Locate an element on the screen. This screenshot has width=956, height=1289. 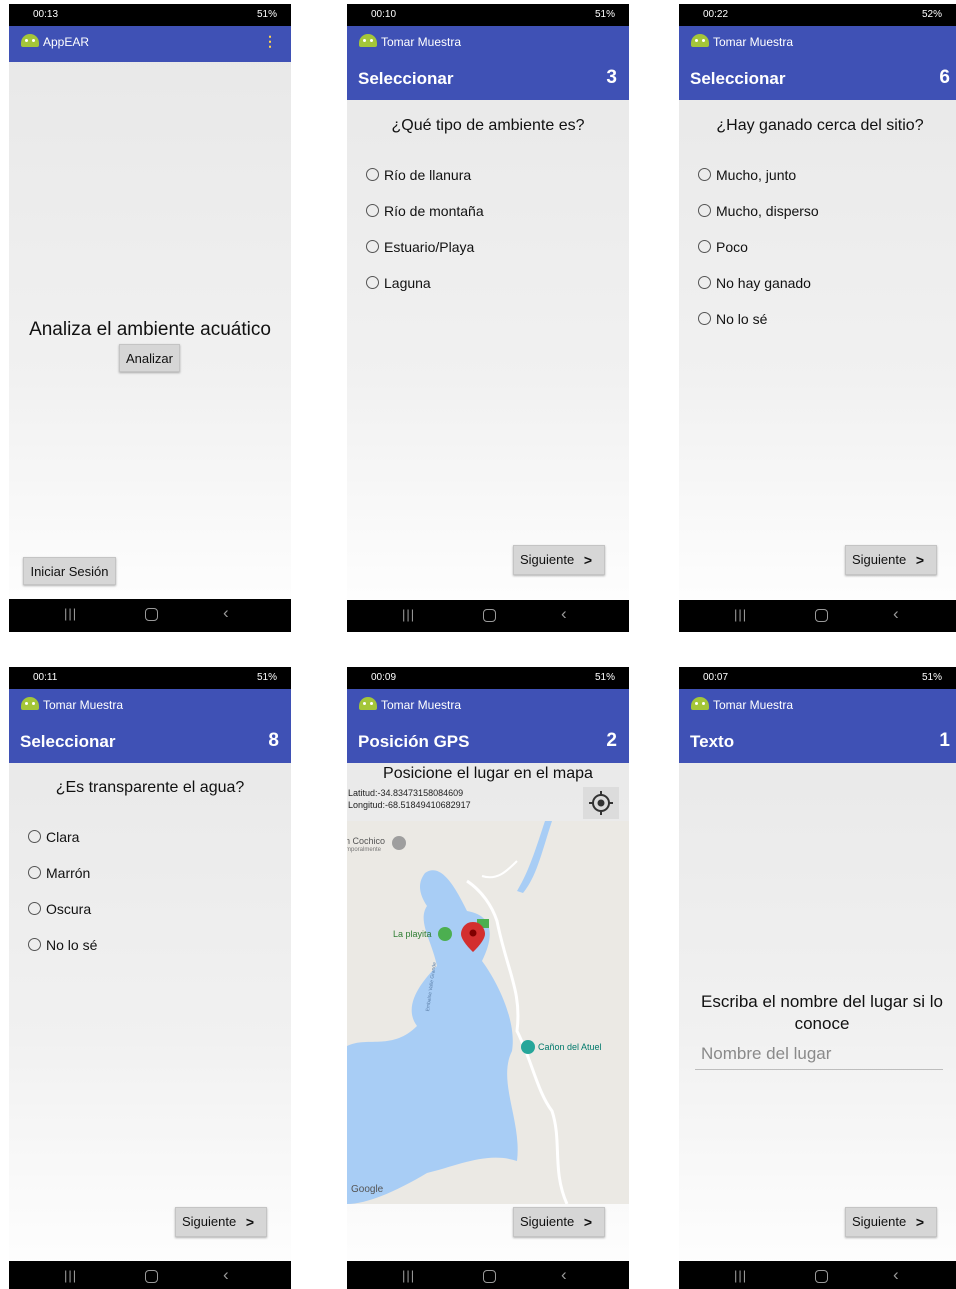
status-time: 00:11 is located at coordinates (45, 677).